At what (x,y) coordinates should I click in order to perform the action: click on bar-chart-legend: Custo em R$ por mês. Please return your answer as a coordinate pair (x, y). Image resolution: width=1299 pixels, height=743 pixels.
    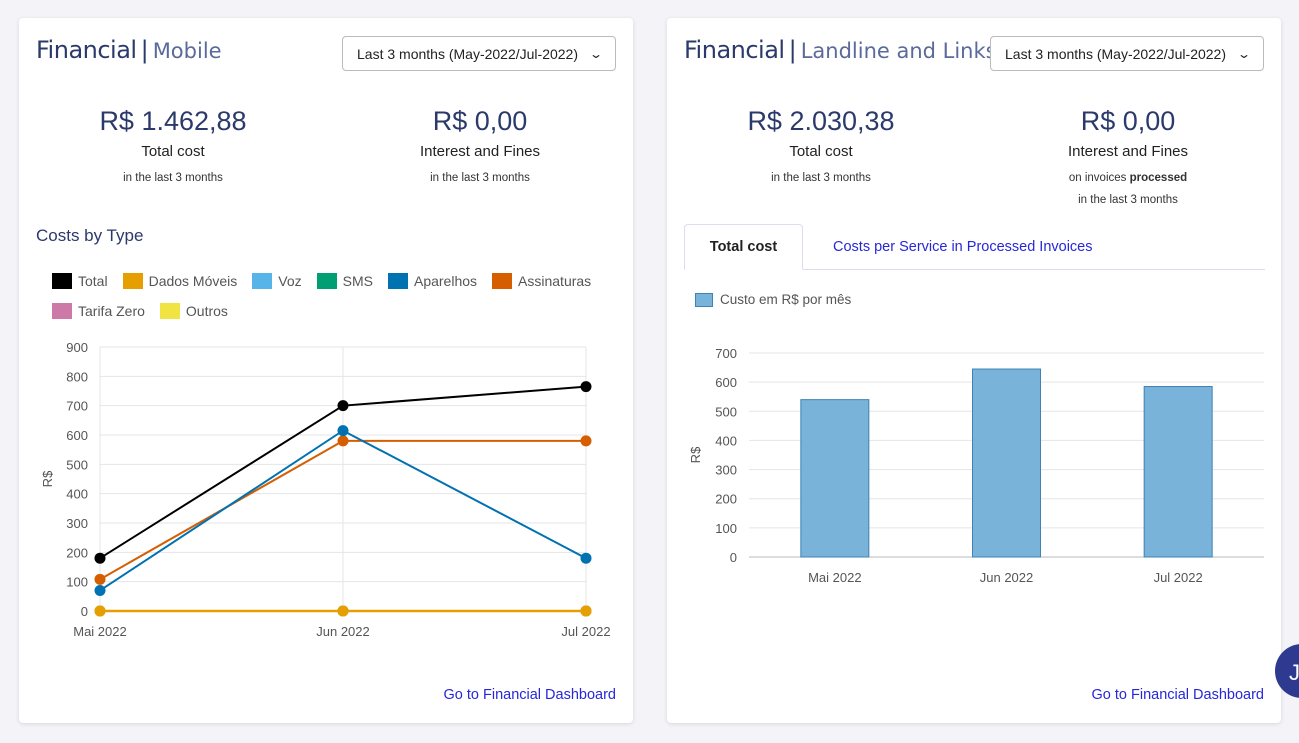
    Looking at the image, I should click on (773, 299).